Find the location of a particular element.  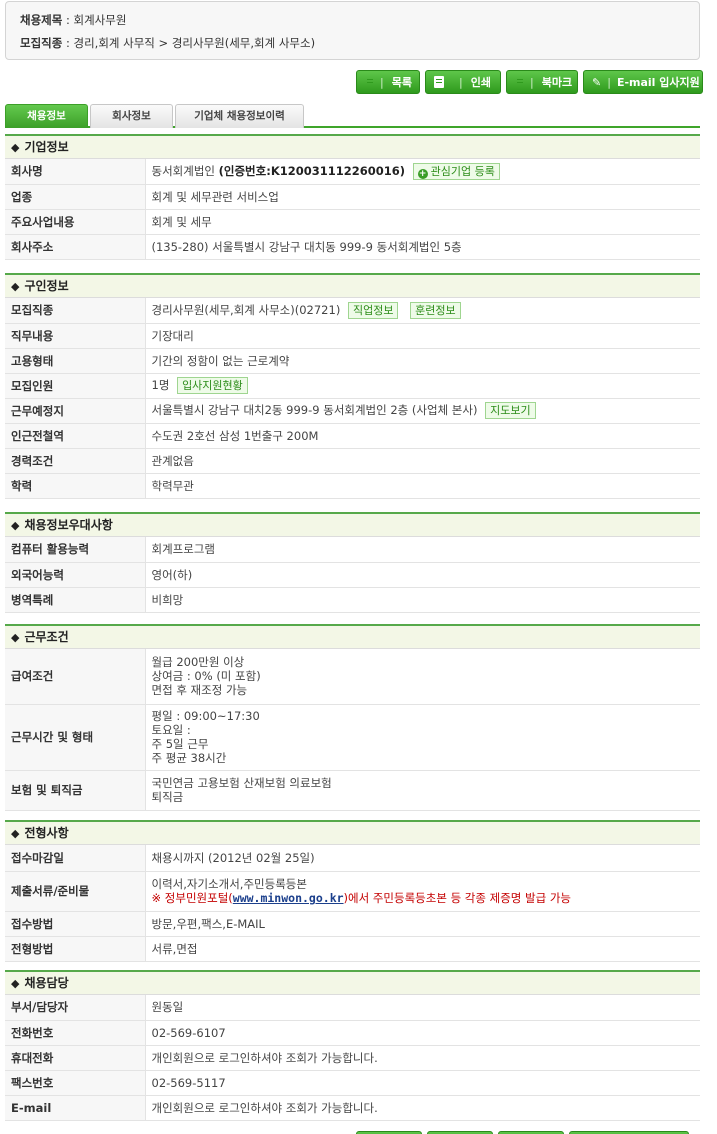

salary-line: 상여금 : 0% (미 포함) is located at coordinates (206, 676).